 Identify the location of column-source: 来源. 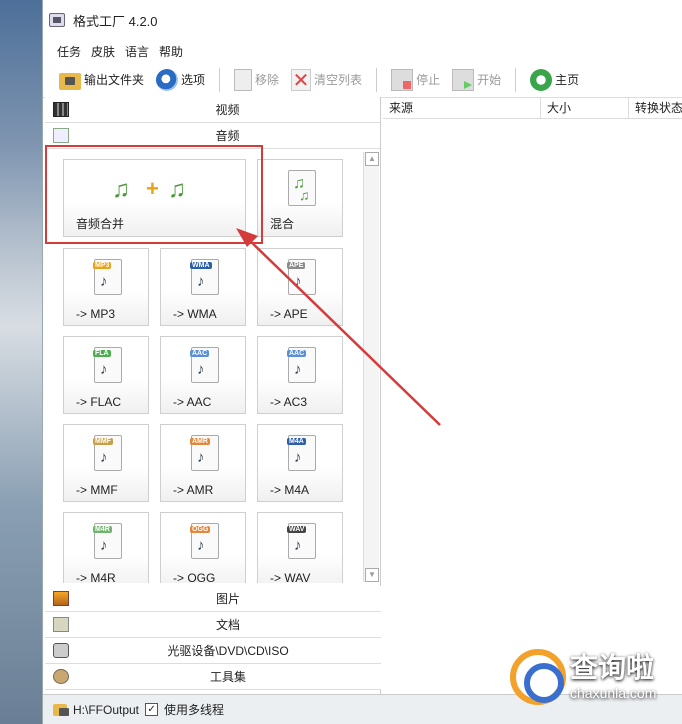
(462, 107).